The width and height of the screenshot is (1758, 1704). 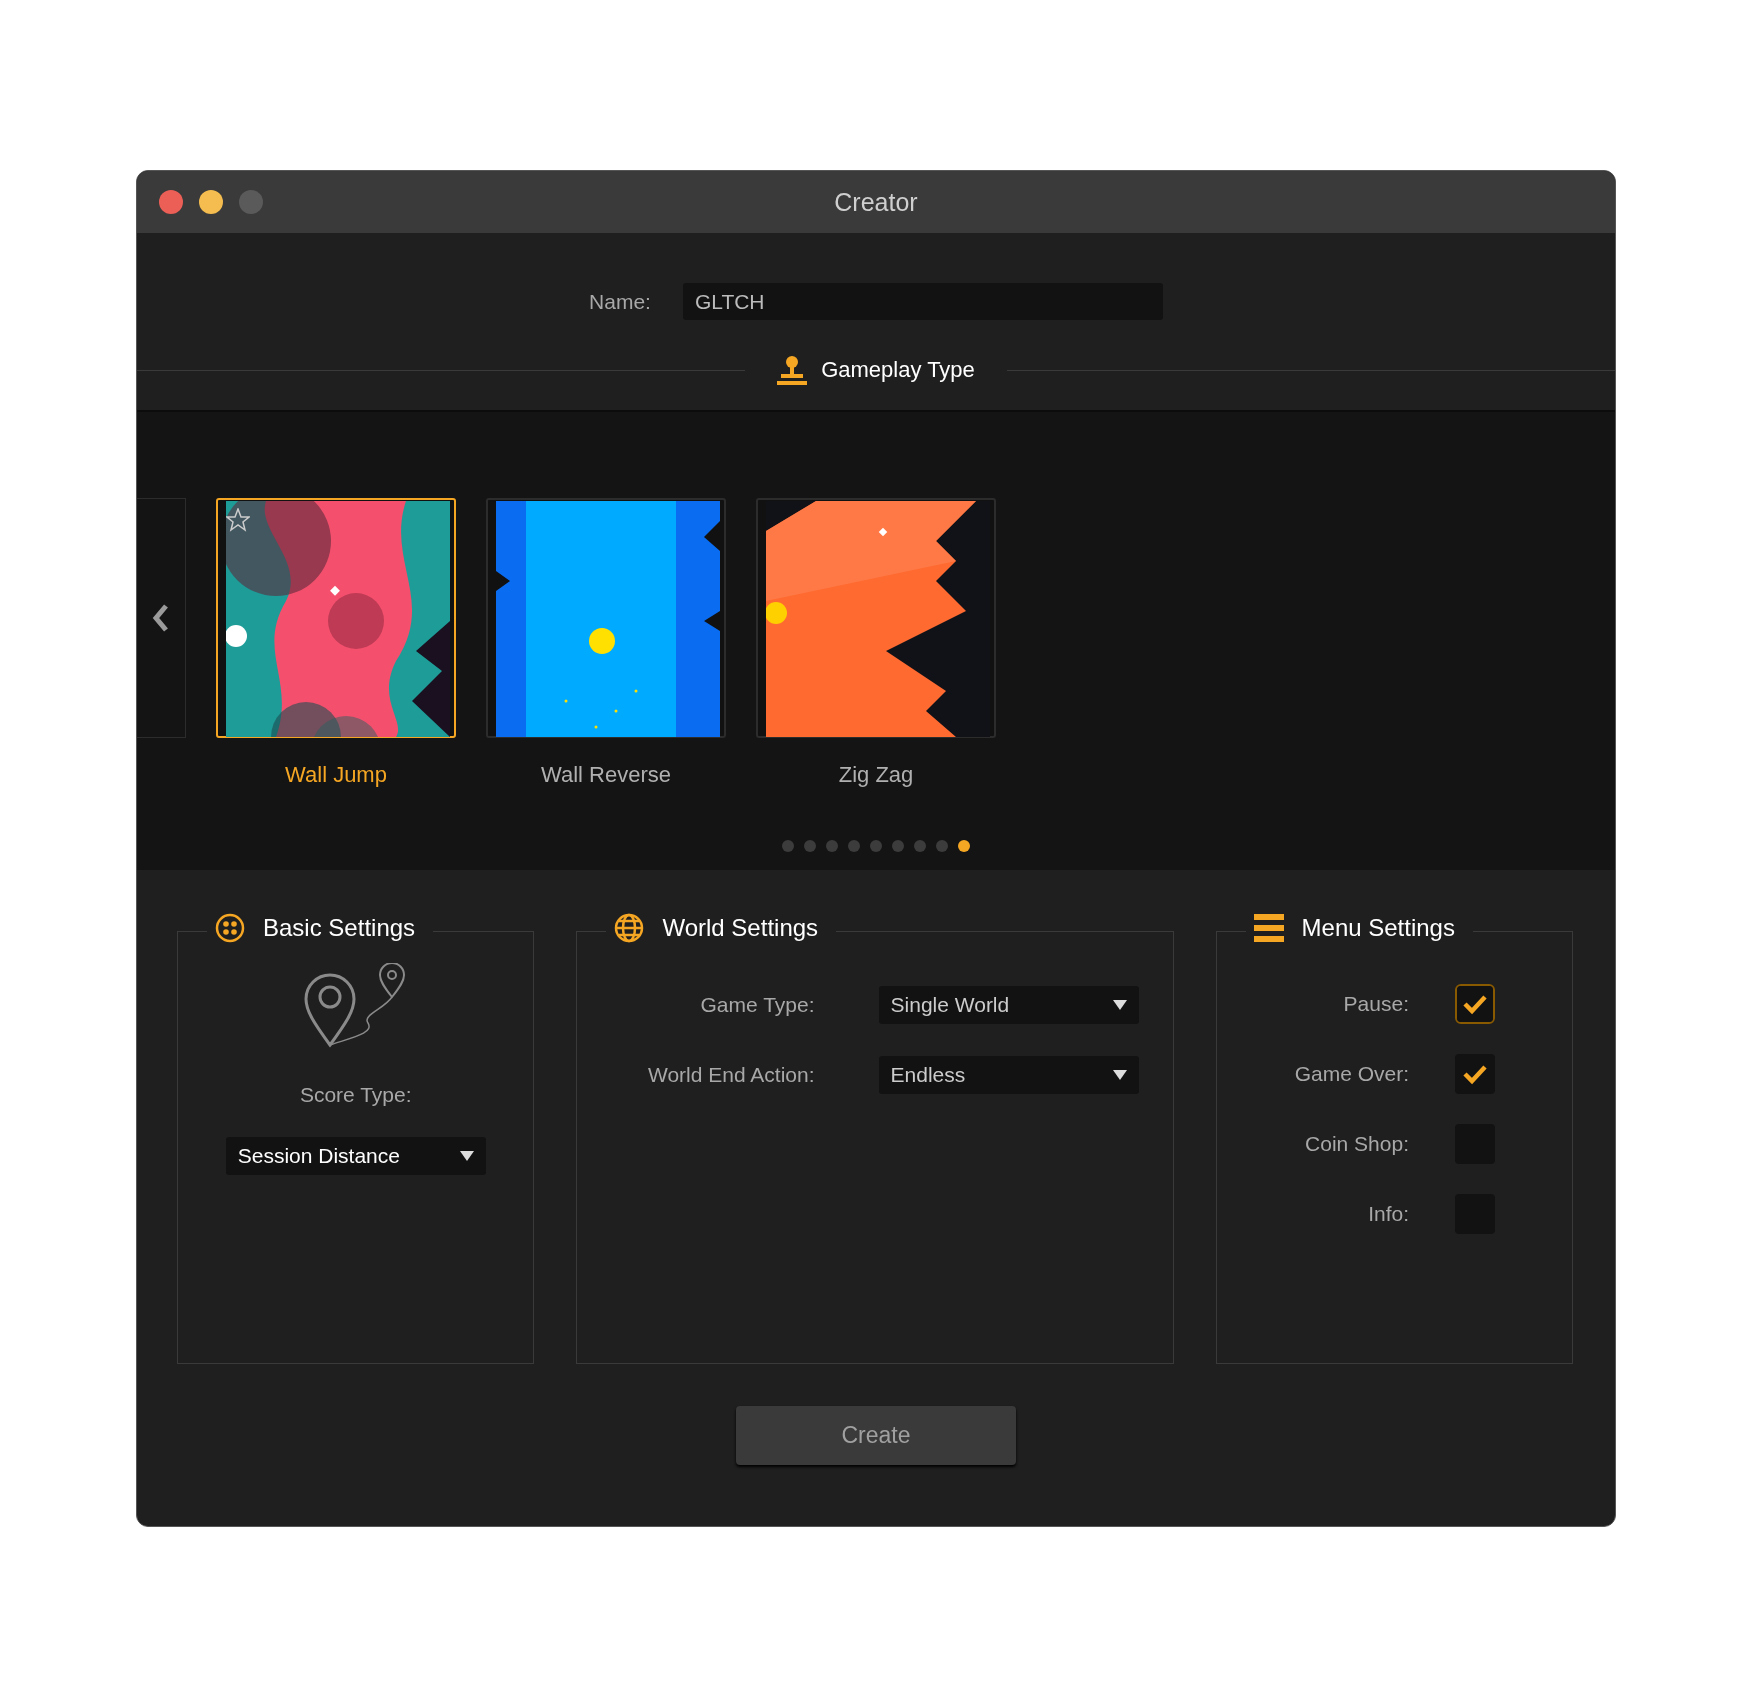 I want to click on dropdown: Session Distance, so click(x=355, y=1156).